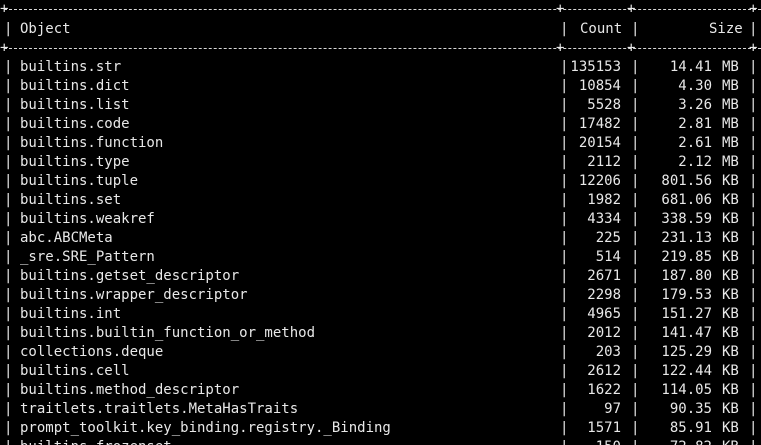  What do you see at coordinates (380, 257) in the screenshot?
I see `table-row: | _sre.SRE_Pattern | 514 | 219.85 KB |` at bounding box center [380, 257].